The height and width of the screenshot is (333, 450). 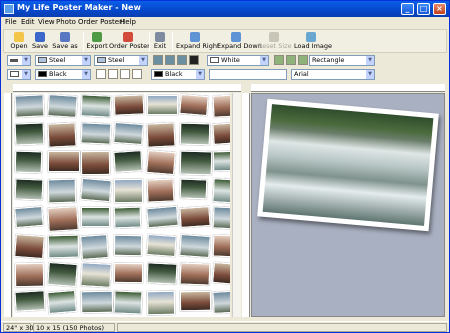 What do you see at coordinates (160, 42) in the screenshot?
I see `exit-button: Exit` at bounding box center [160, 42].